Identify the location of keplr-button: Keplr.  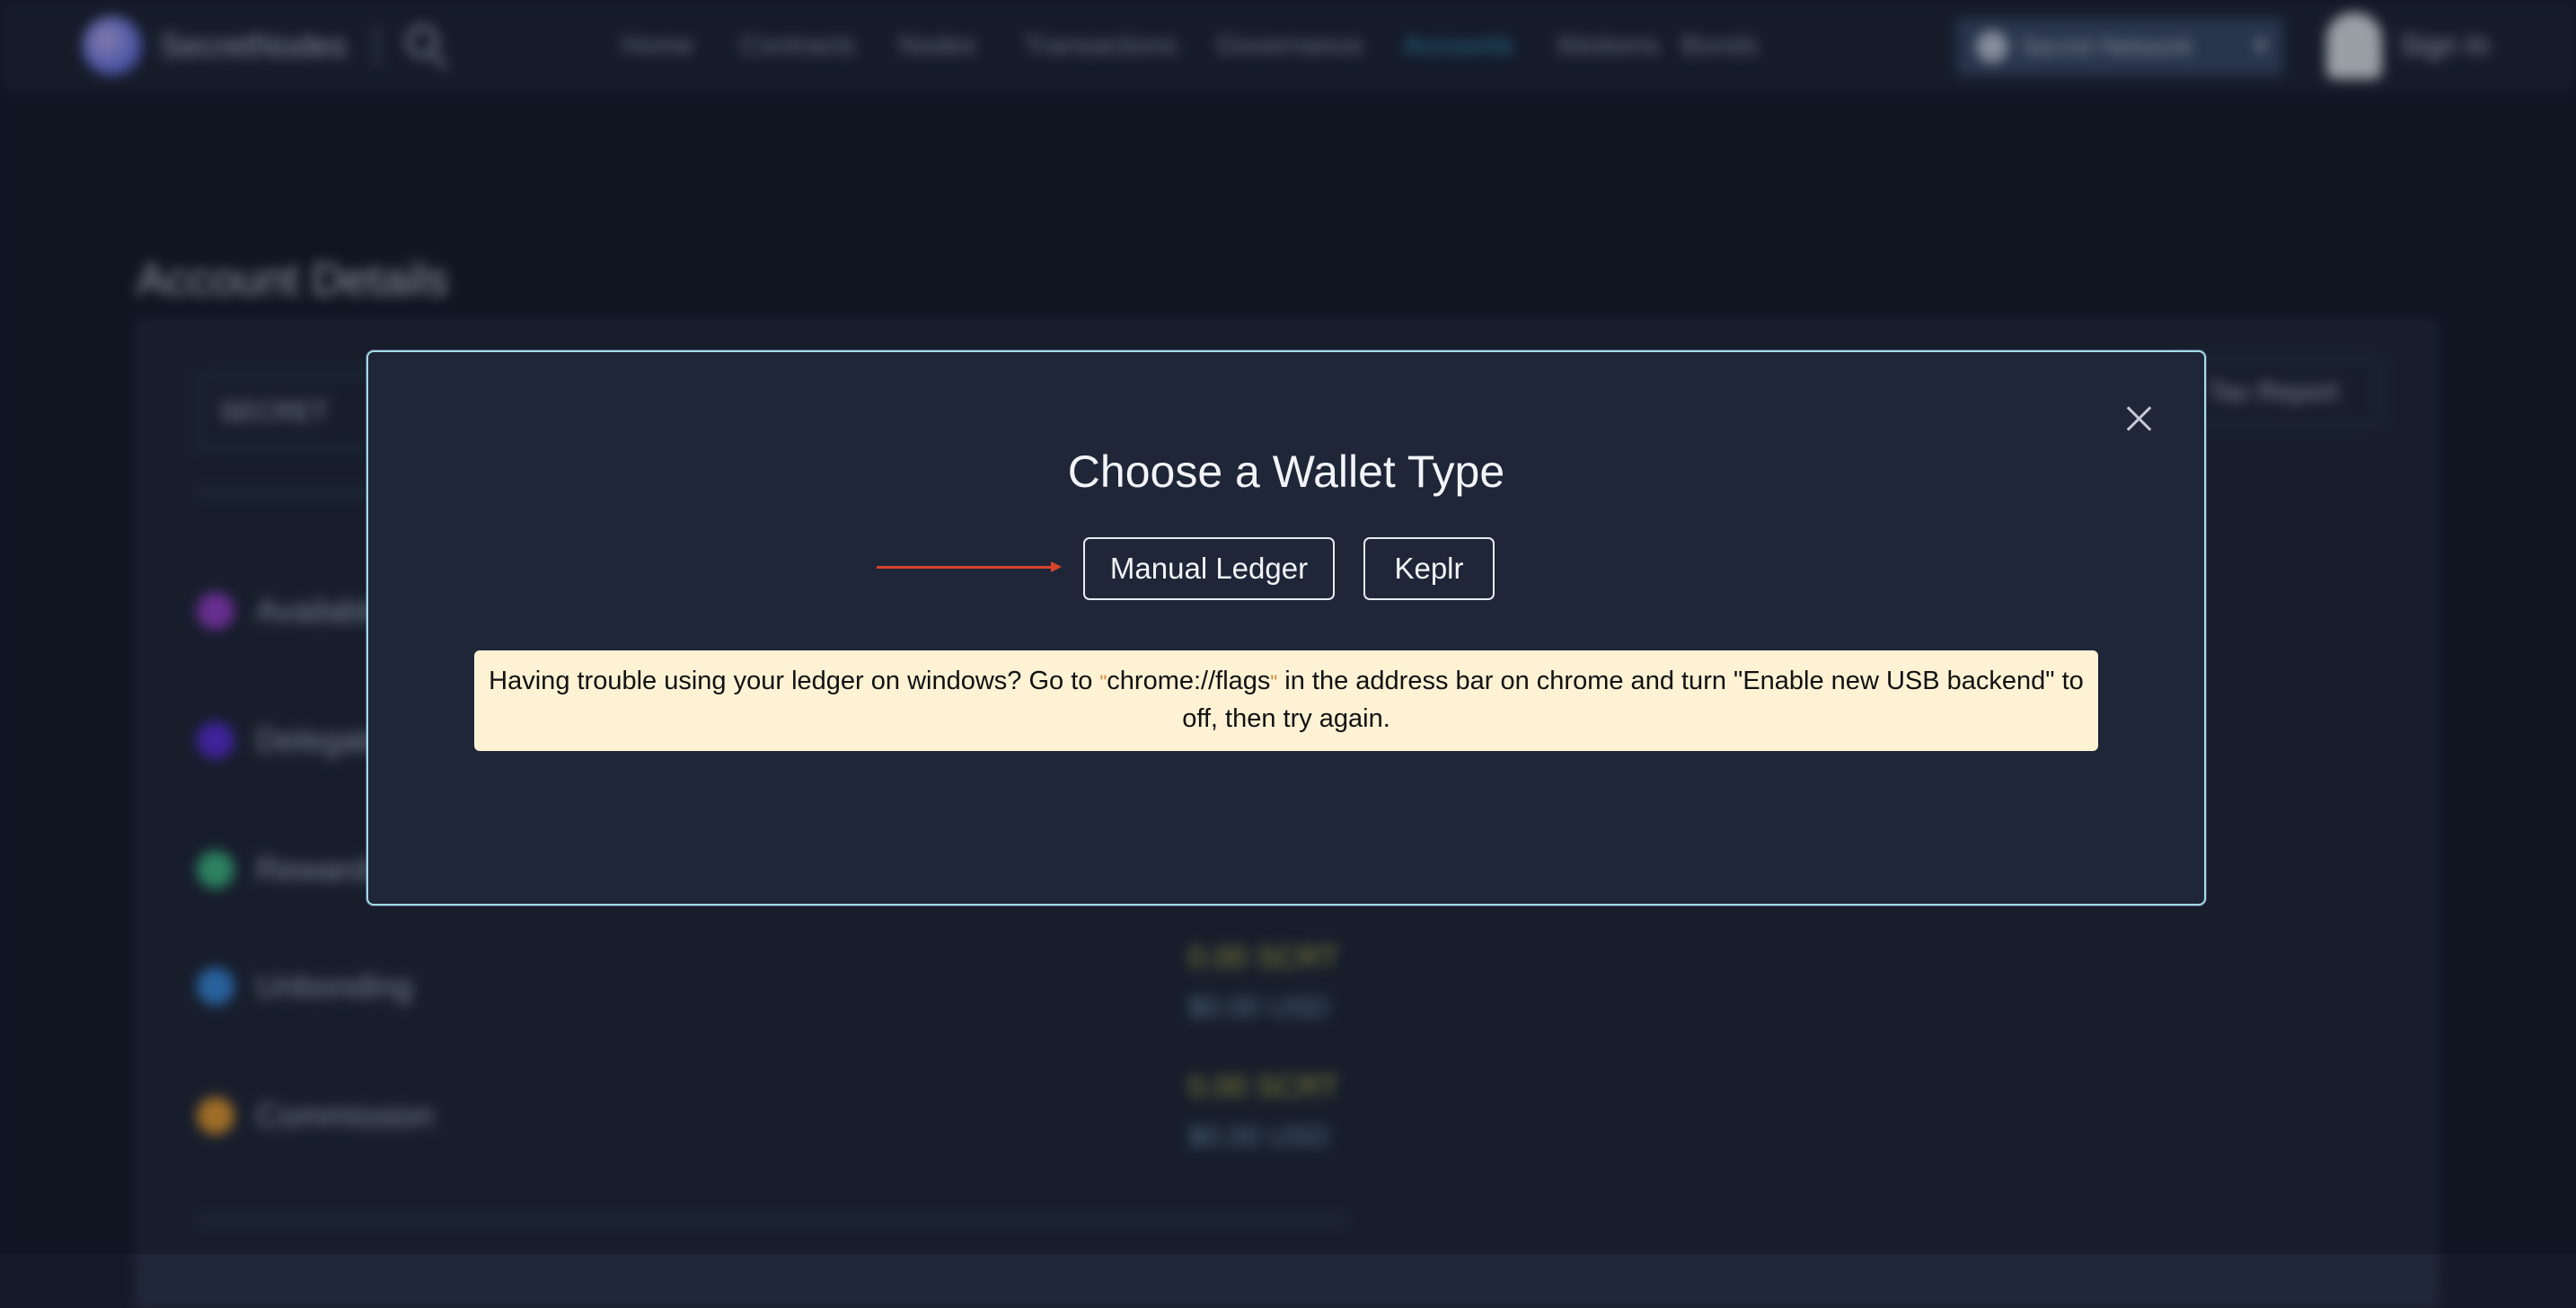
(1429, 568).